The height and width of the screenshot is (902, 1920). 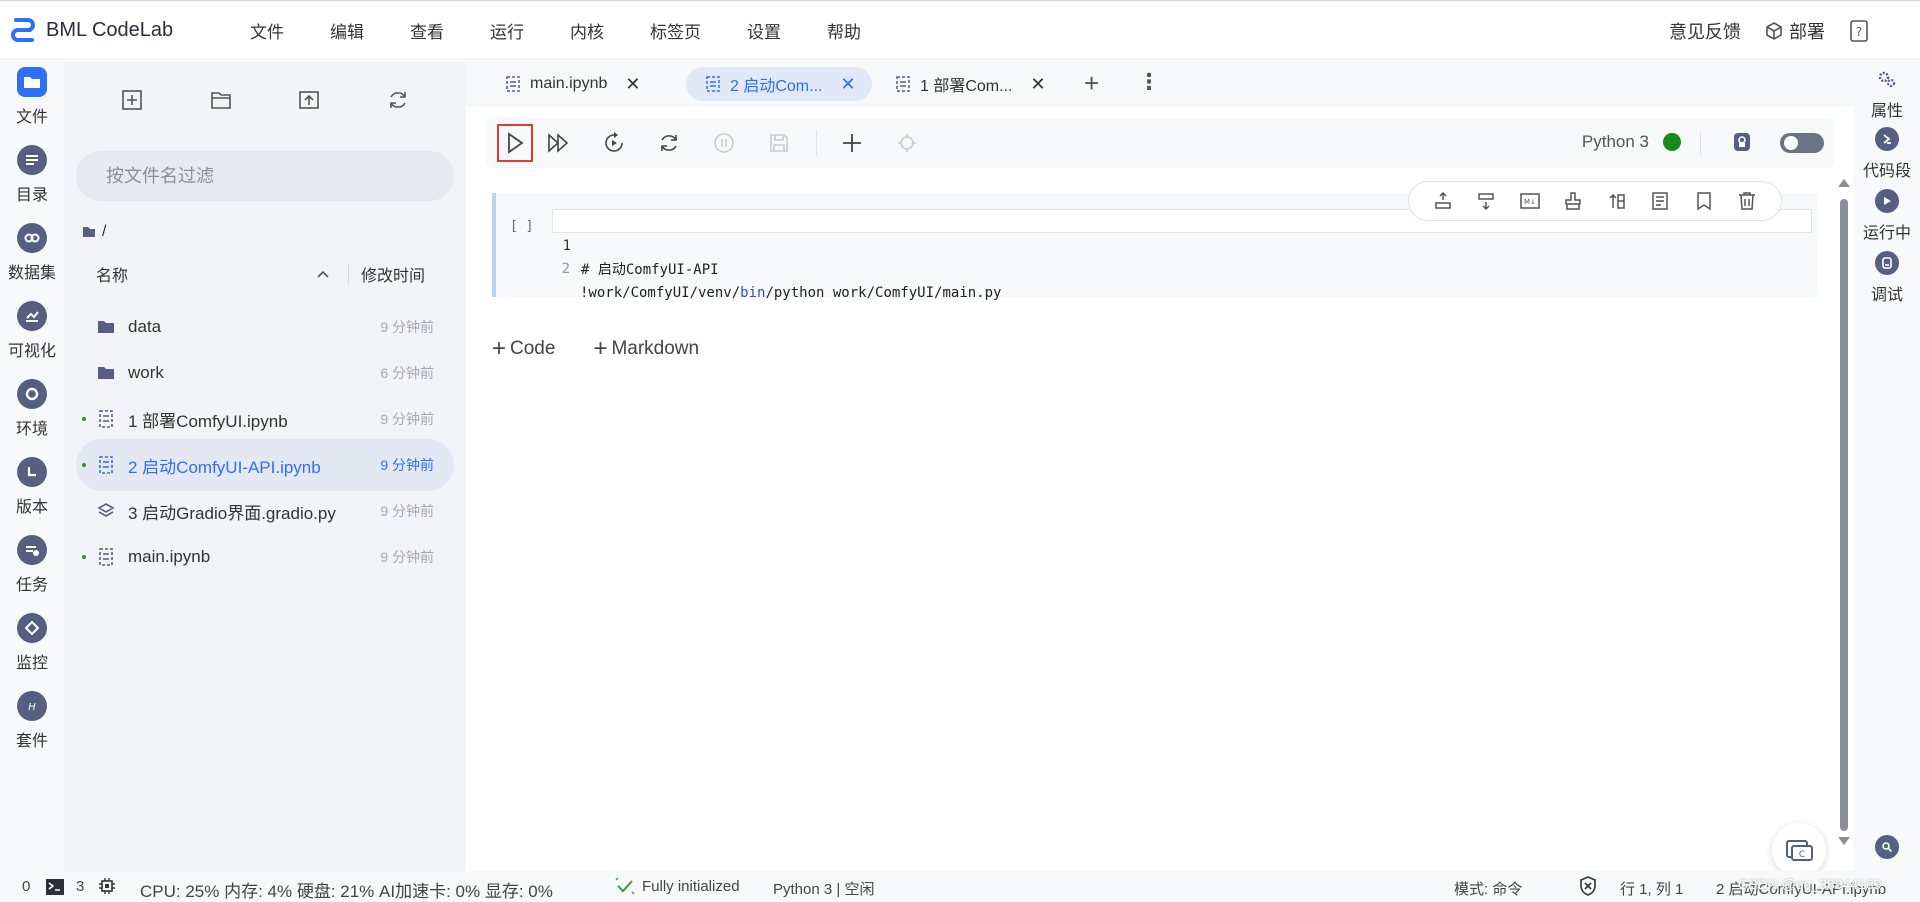 What do you see at coordinates (267, 30) in the screenshot?
I see `menu-file: 文件` at bounding box center [267, 30].